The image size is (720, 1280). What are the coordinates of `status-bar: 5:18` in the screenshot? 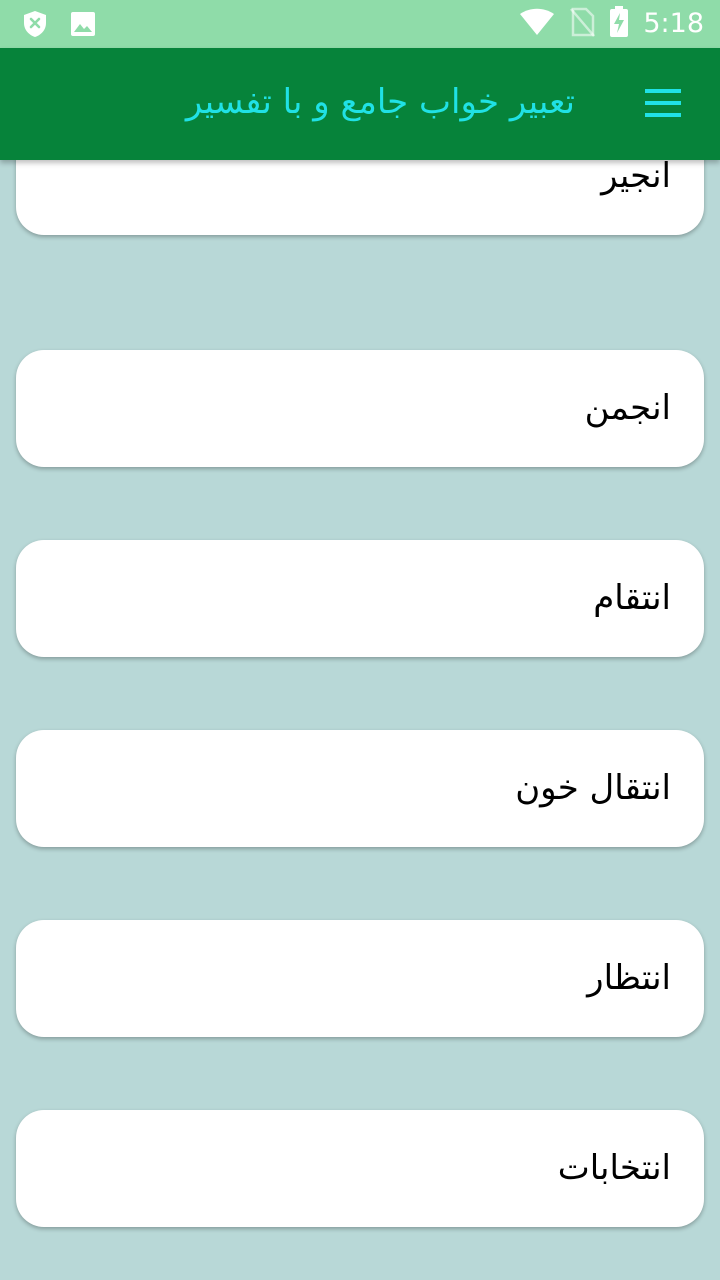 It's located at (360, 24).